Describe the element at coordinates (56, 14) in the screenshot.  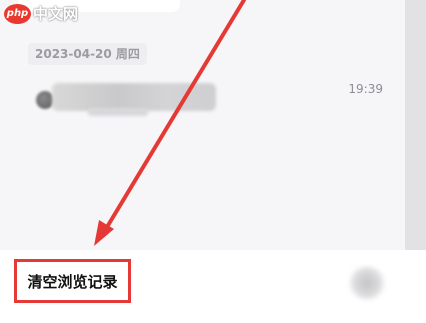
I see `watermark-text: 中文网` at that location.